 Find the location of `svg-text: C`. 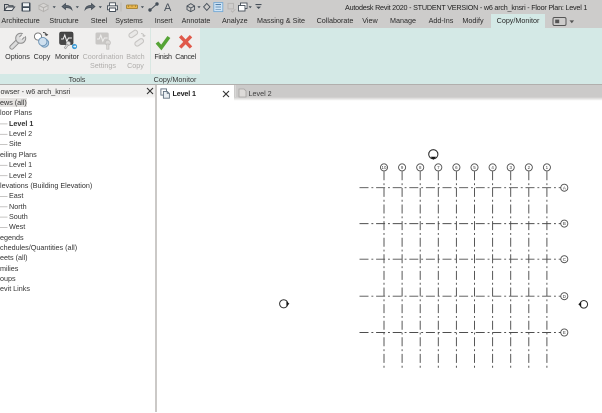

svg-text: C is located at coordinates (564, 259).